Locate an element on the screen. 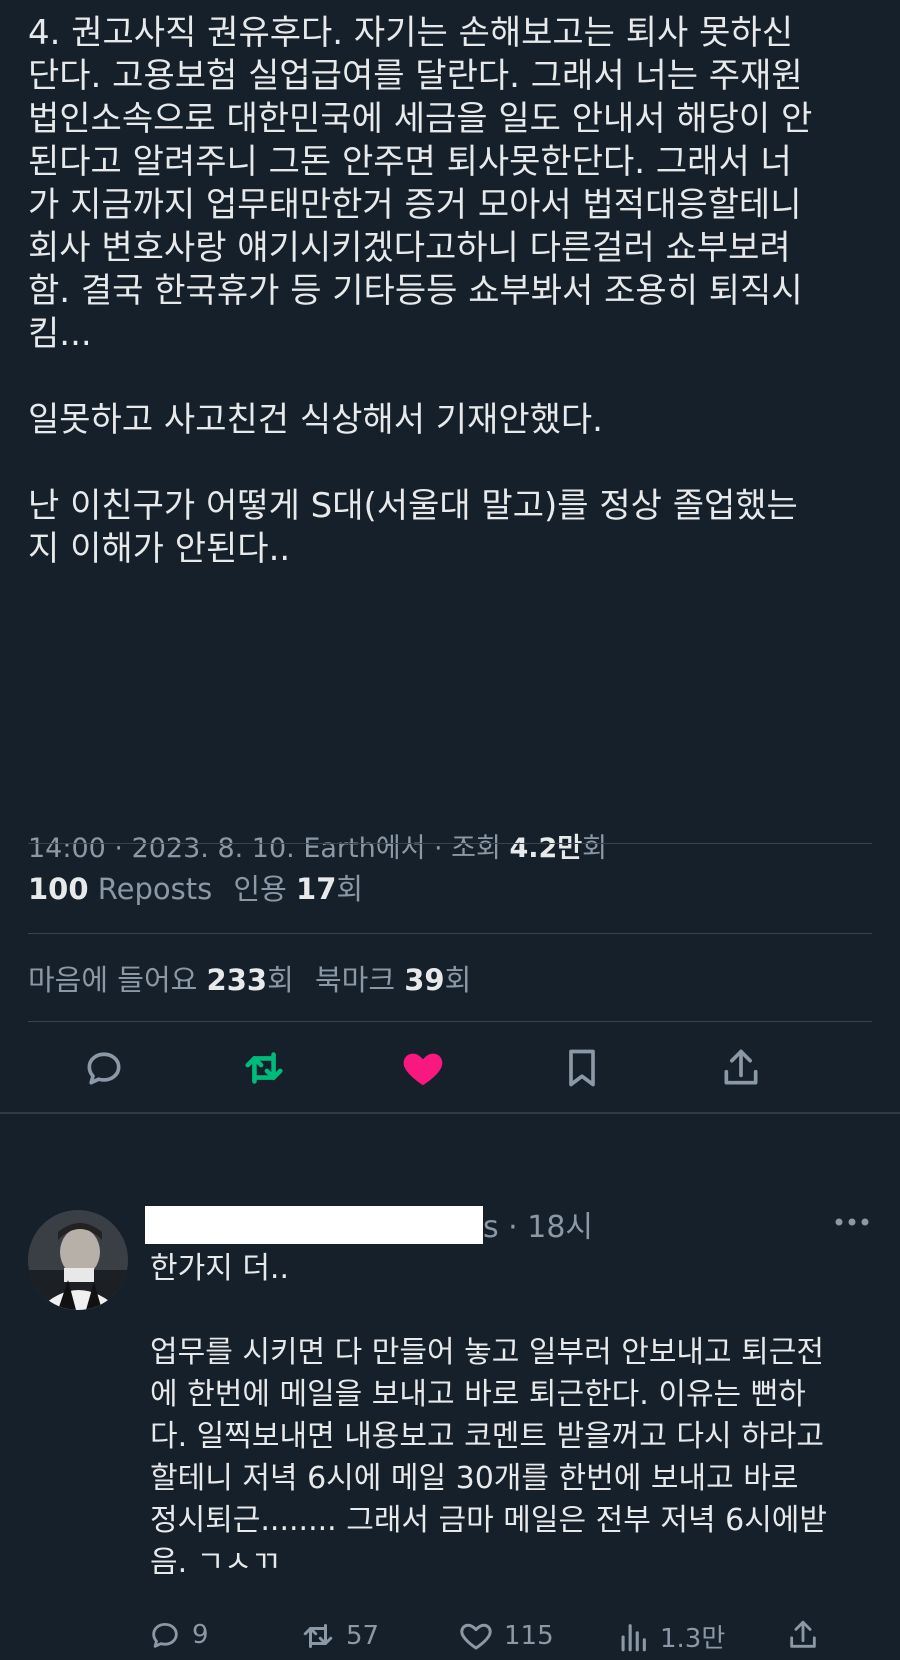  more-options-button is located at coordinates (852, 1222).